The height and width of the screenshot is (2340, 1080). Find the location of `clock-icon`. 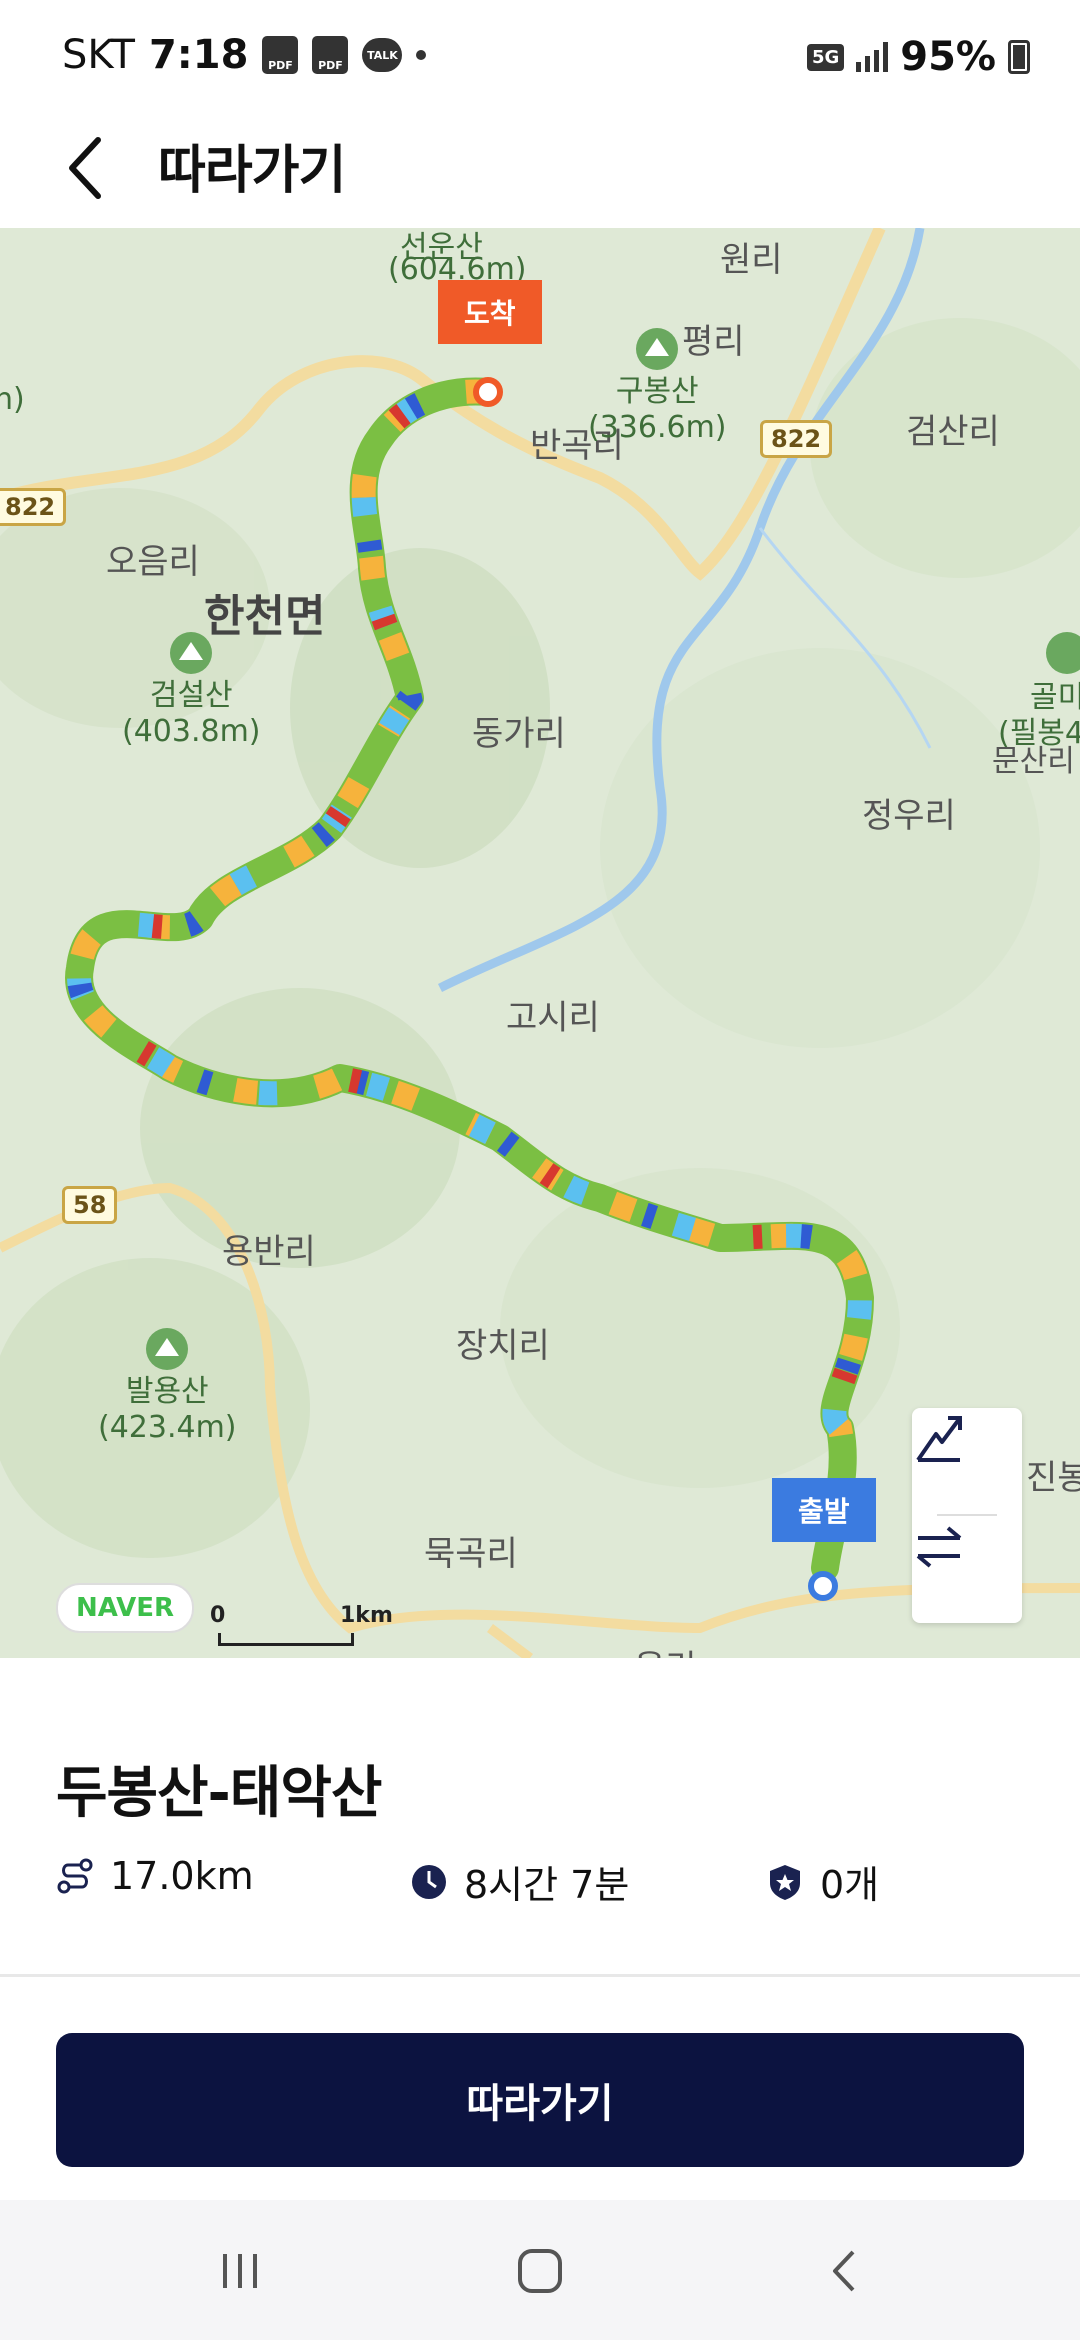

clock-icon is located at coordinates (429, 1881).